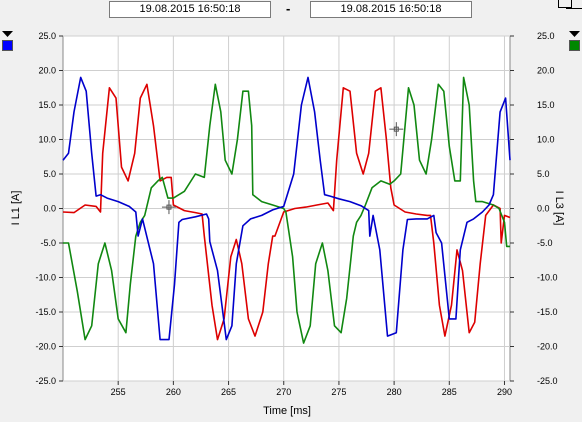 The image size is (582, 422). I want to click on x-tick-label: 280, so click(394, 392).